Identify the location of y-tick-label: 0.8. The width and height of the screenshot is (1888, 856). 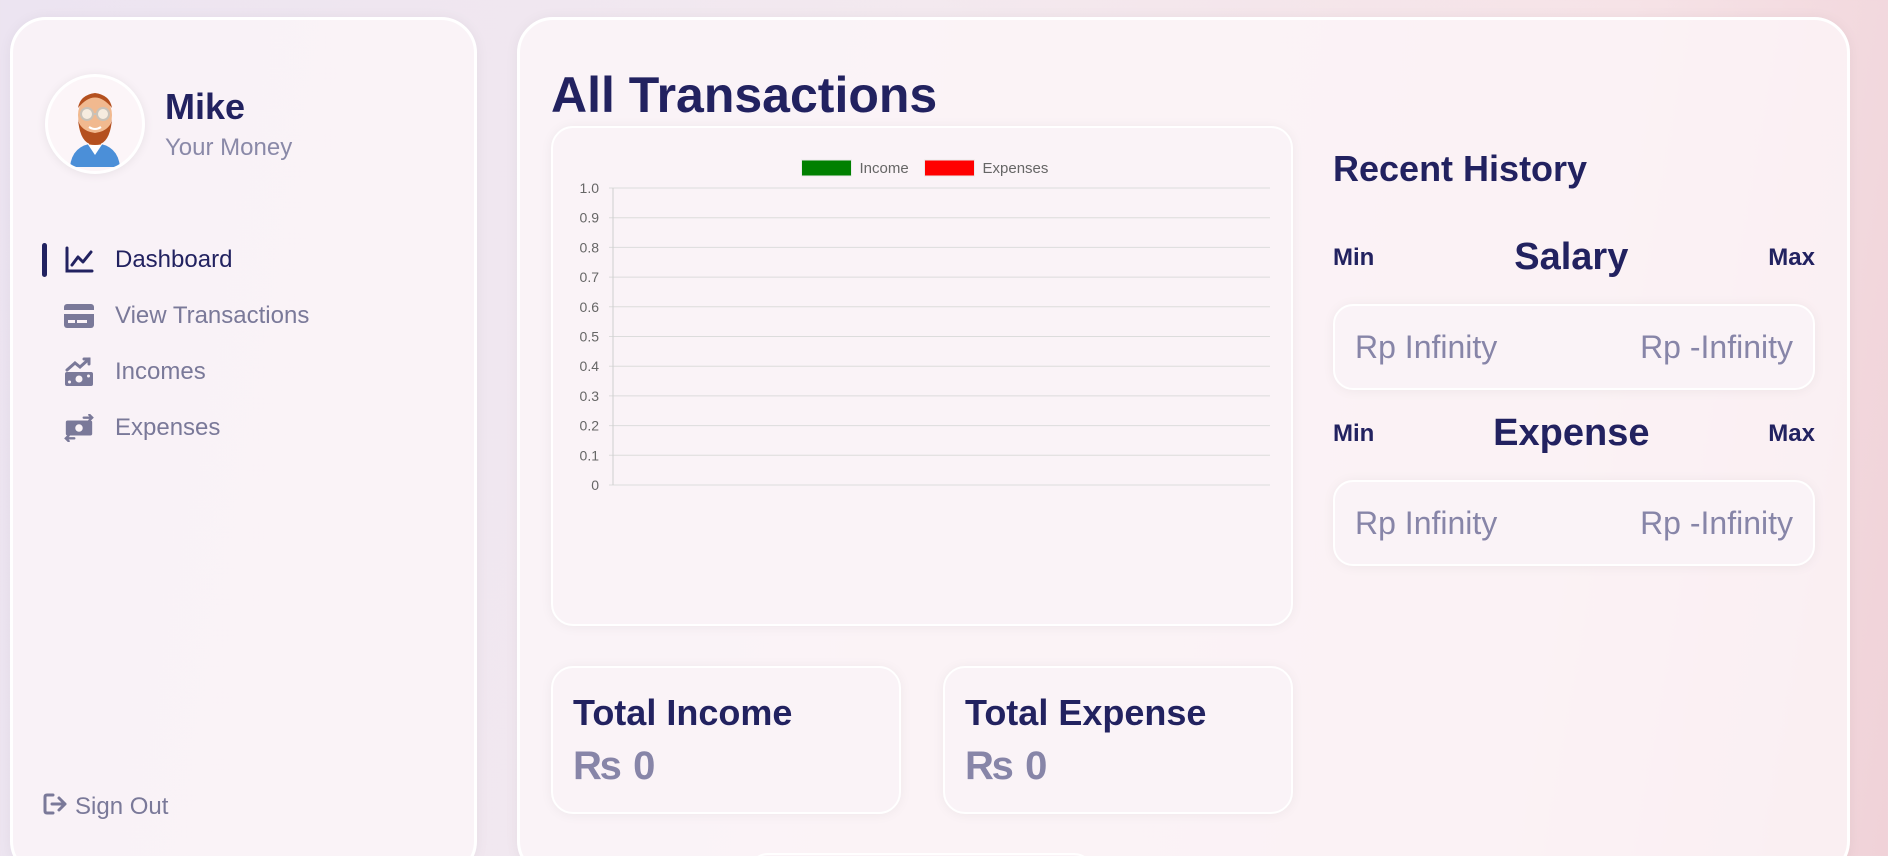
(590, 247).